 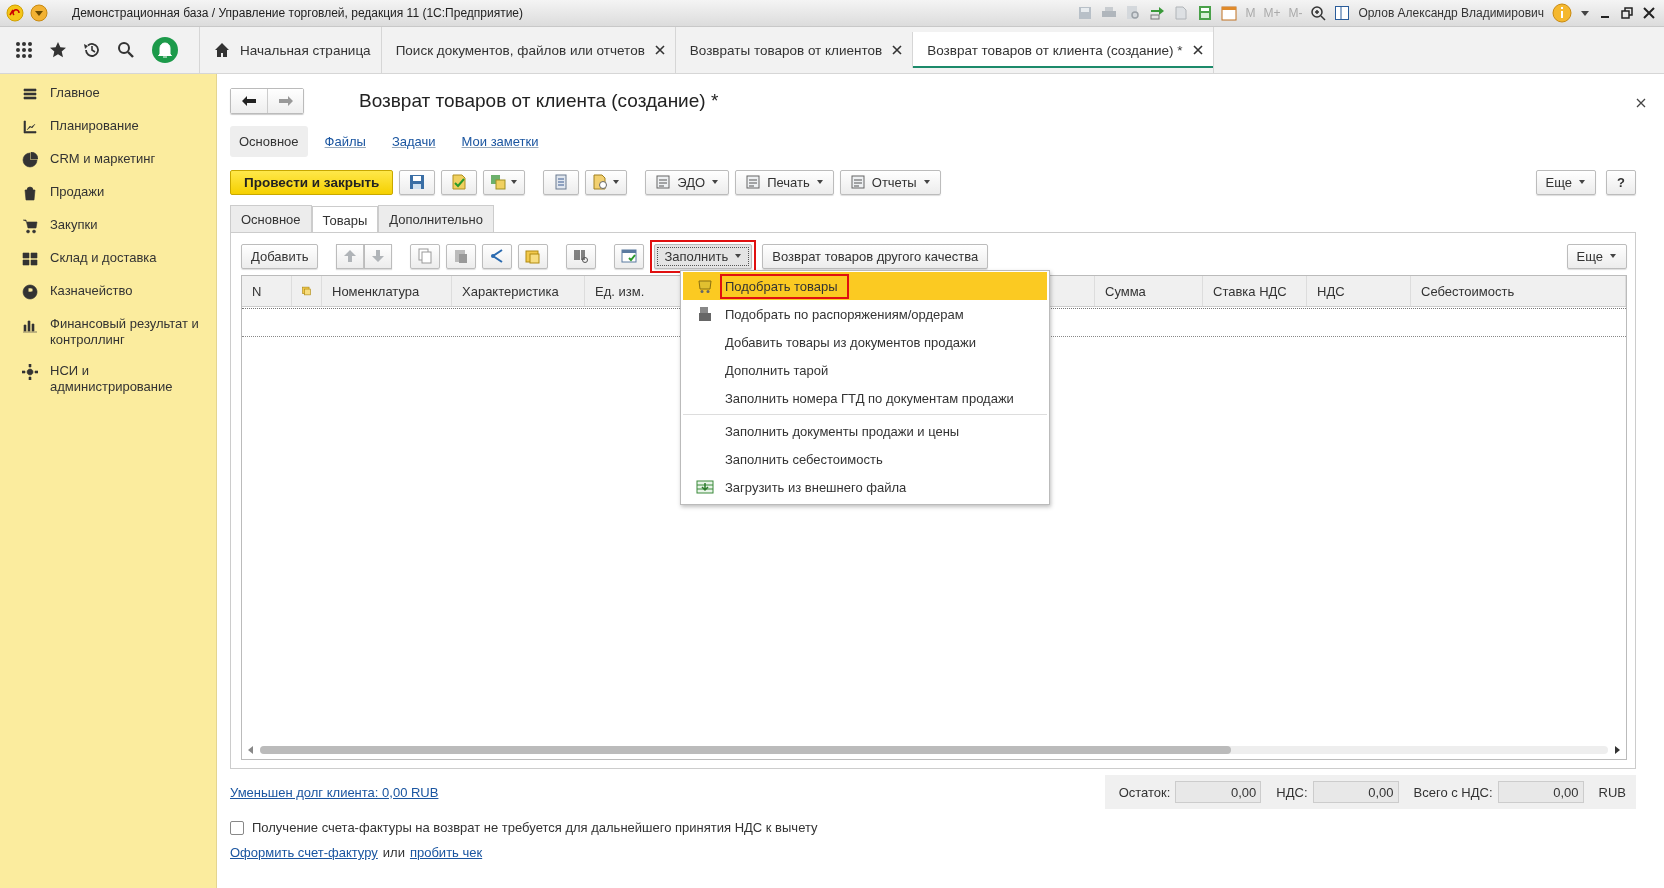 I want to click on column-header: Сумма, so click(x=1125, y=291).